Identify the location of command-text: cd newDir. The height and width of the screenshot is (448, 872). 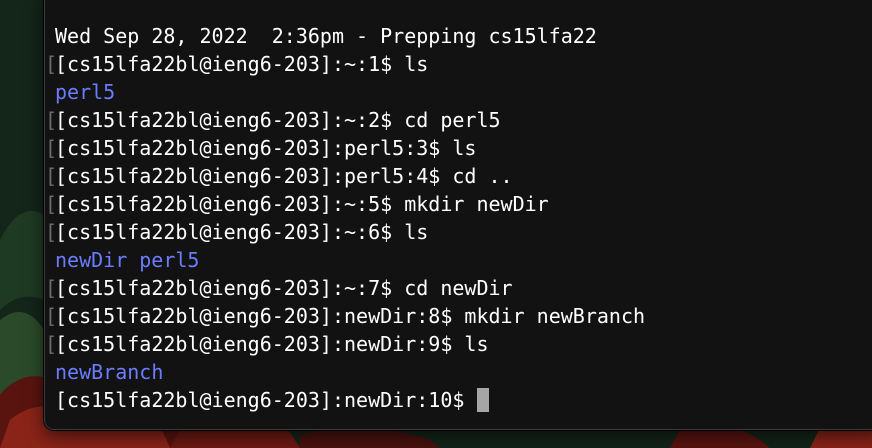
(458, 288).